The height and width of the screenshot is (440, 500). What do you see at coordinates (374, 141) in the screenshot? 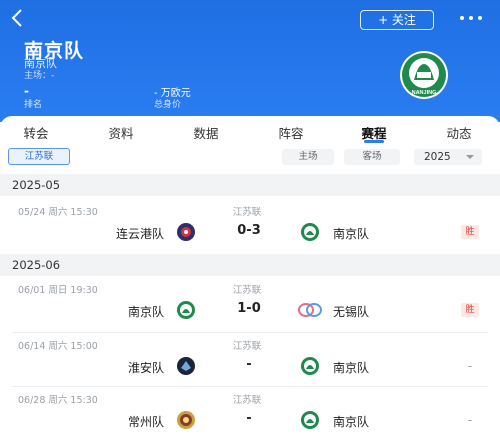
I see `active-tab-indicator` at bounding box center [374, 141].